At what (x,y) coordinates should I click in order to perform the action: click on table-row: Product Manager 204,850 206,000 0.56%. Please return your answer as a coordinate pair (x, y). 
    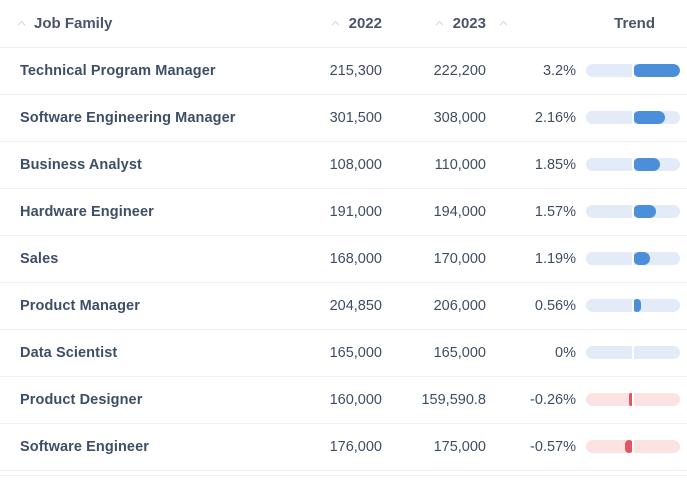
    Looking at the image, I should click on (343, 306).